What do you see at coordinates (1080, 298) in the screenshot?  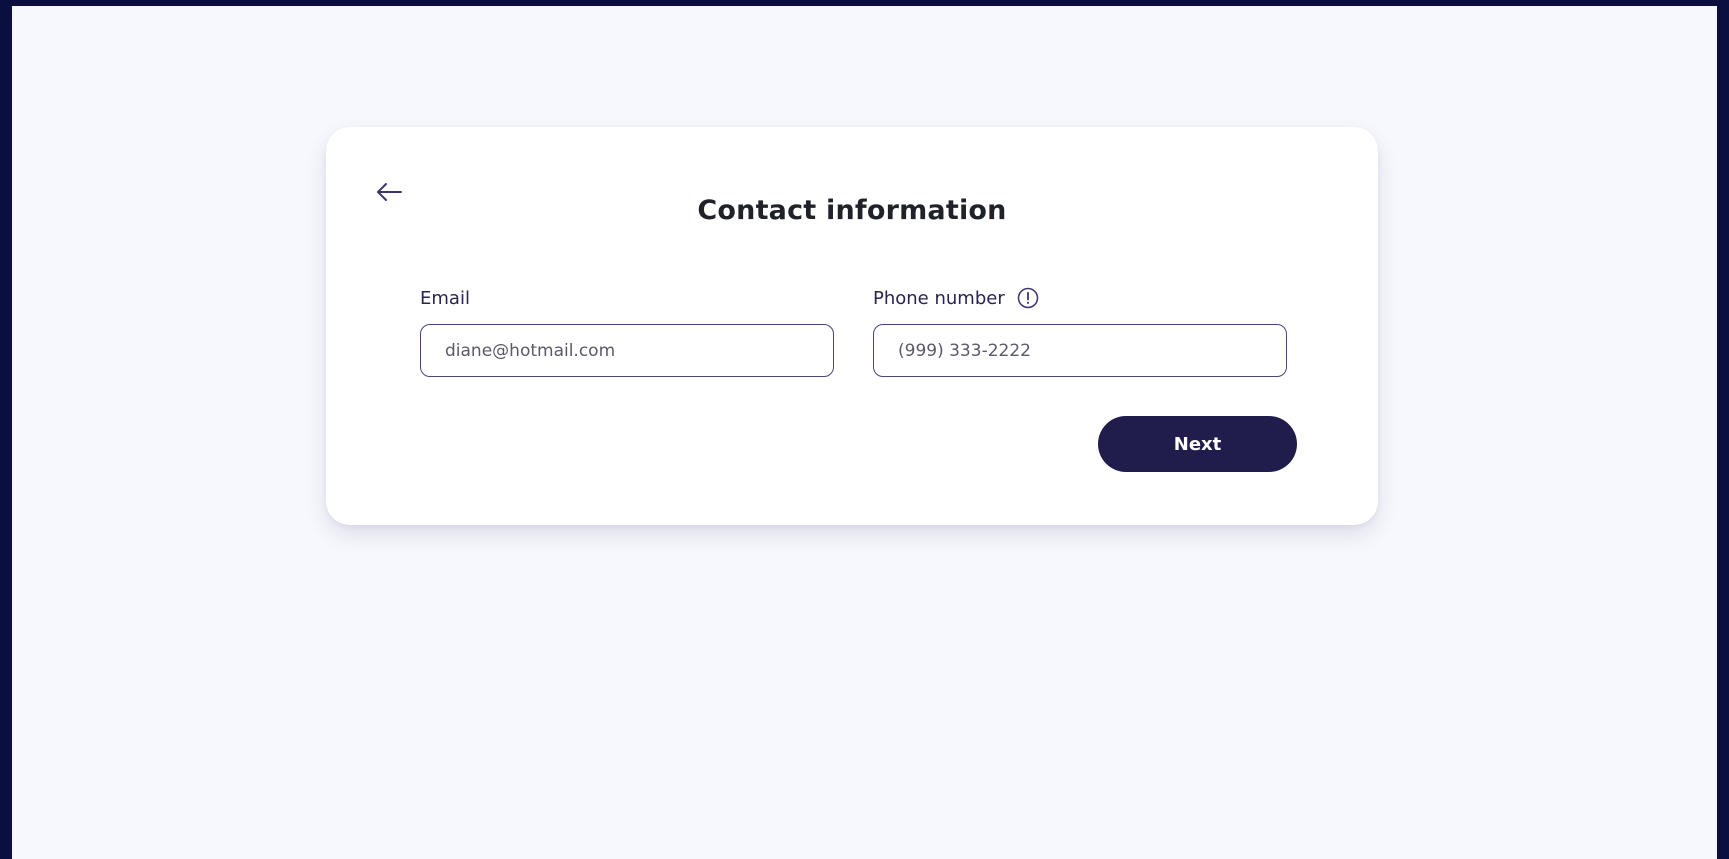 I see `phone-label-row: Phone number` at bounding box center [1080, 298].